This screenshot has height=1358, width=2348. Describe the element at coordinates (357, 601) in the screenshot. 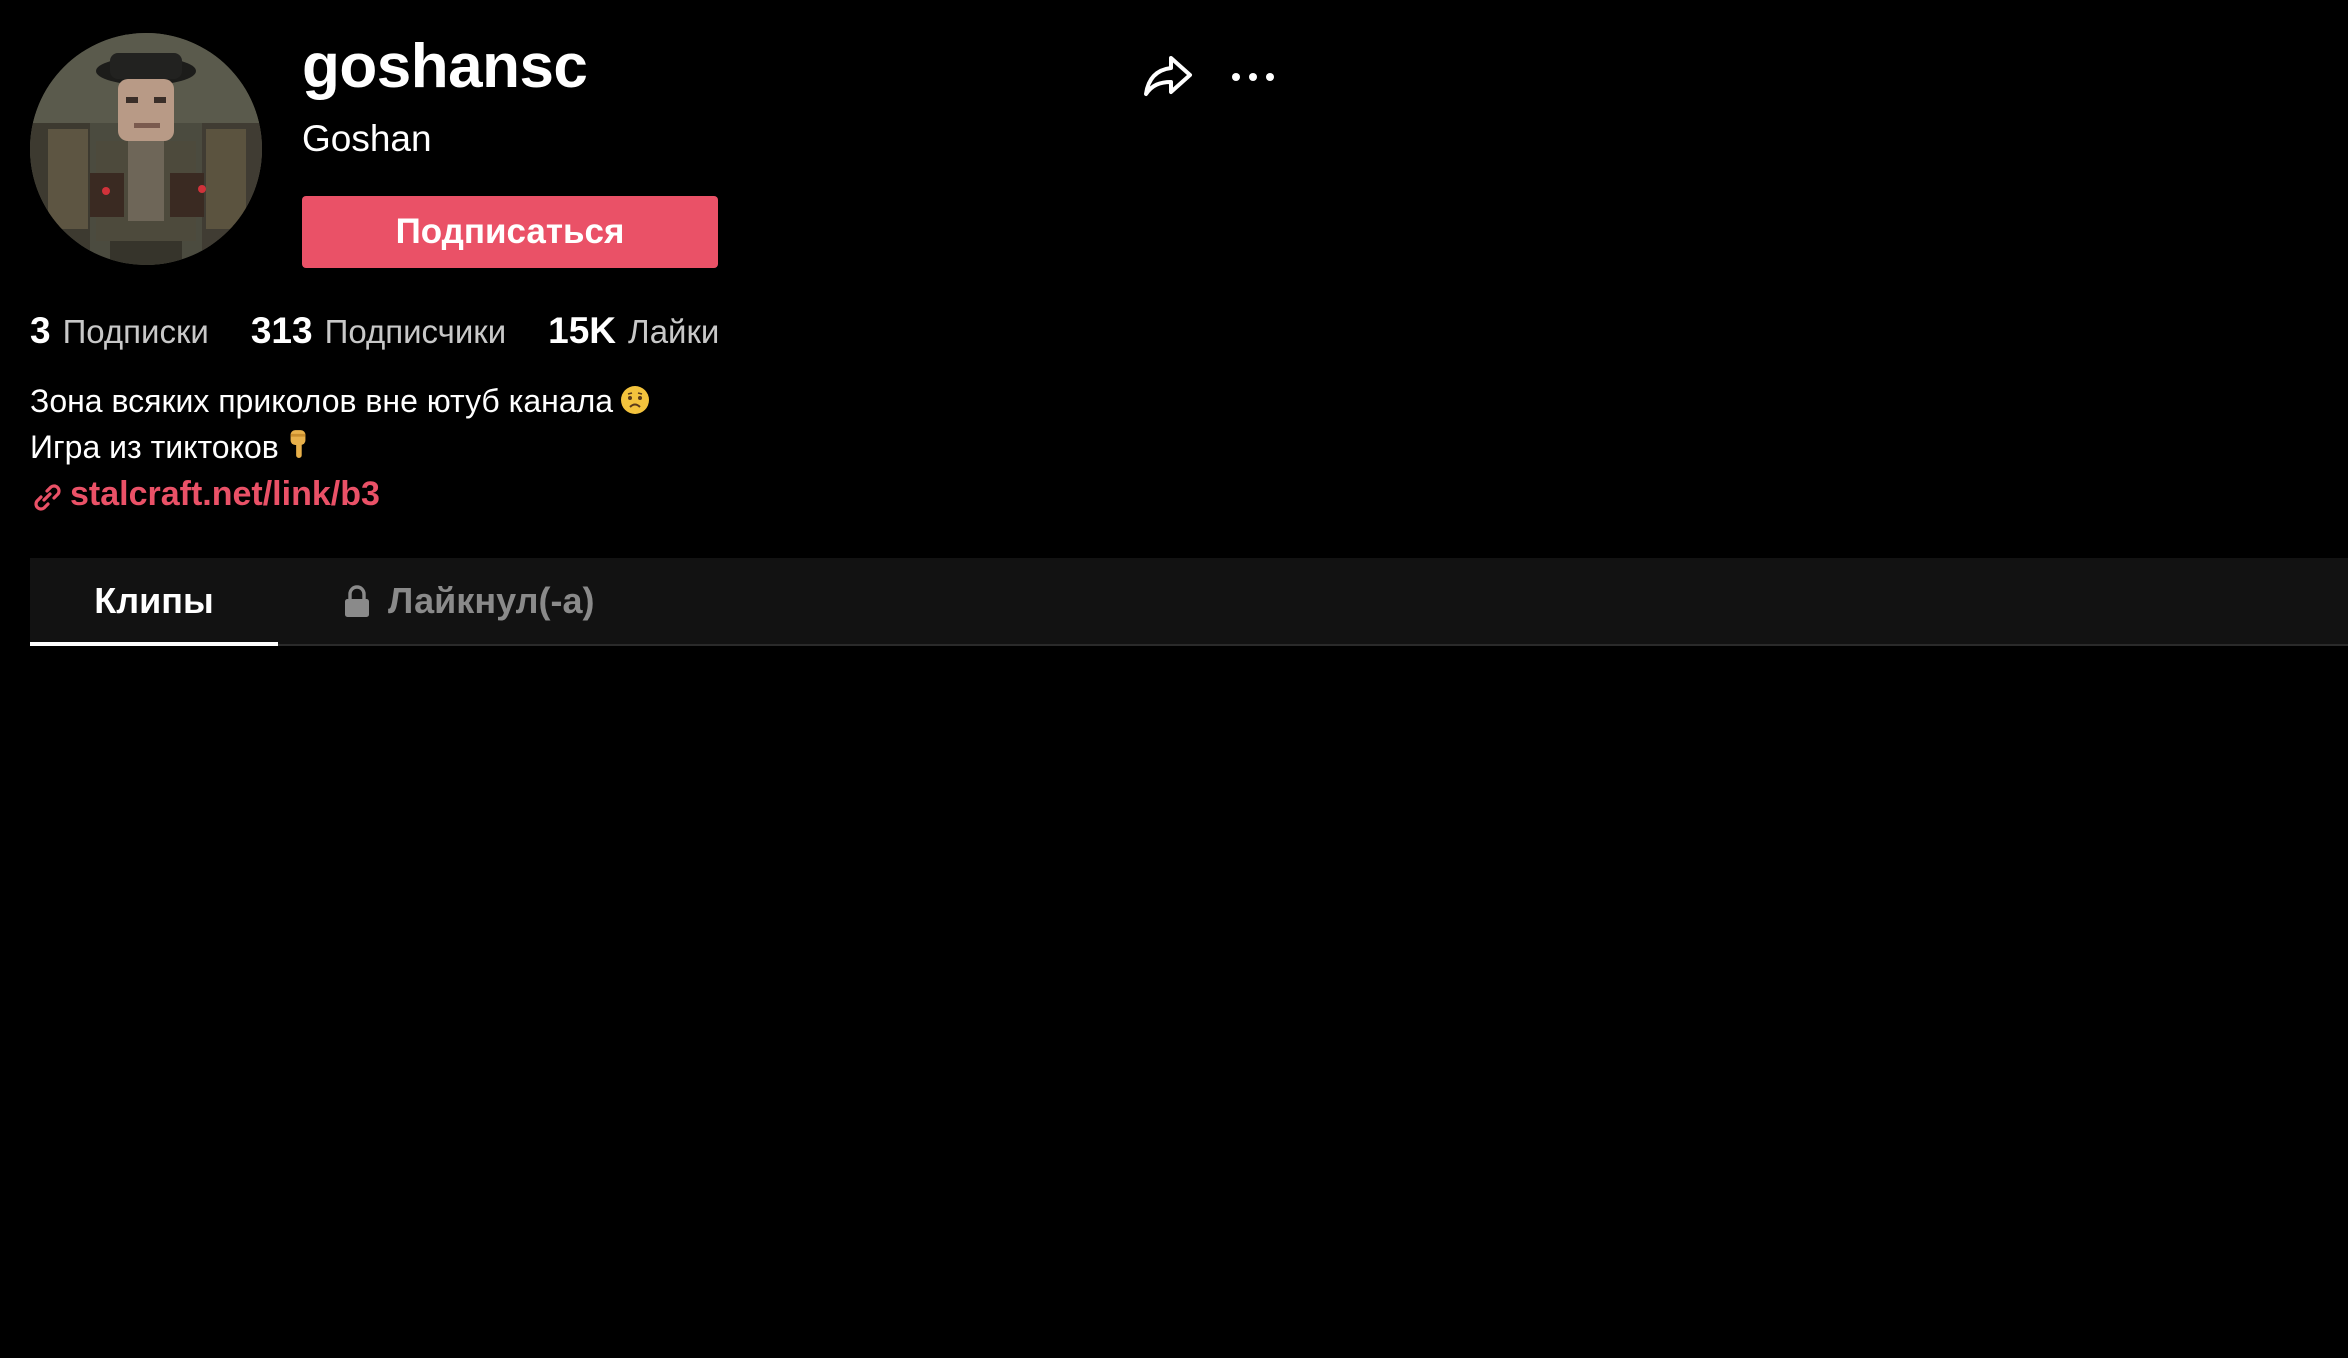

I see `lock-icon` at that location.